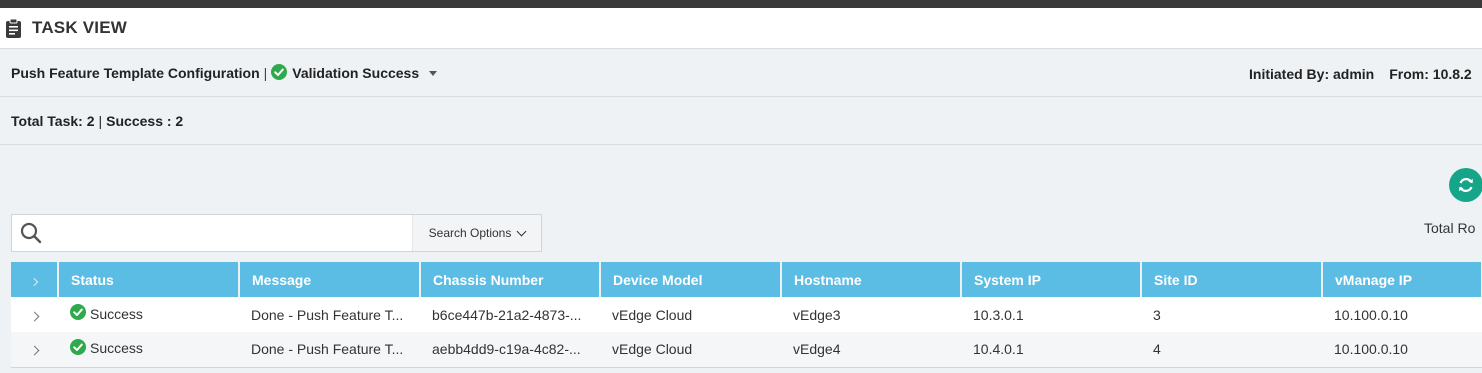 The height and width of the screenshot is (373, 1482). I want to click on column-header: Chassis Number, so click(510, 279).